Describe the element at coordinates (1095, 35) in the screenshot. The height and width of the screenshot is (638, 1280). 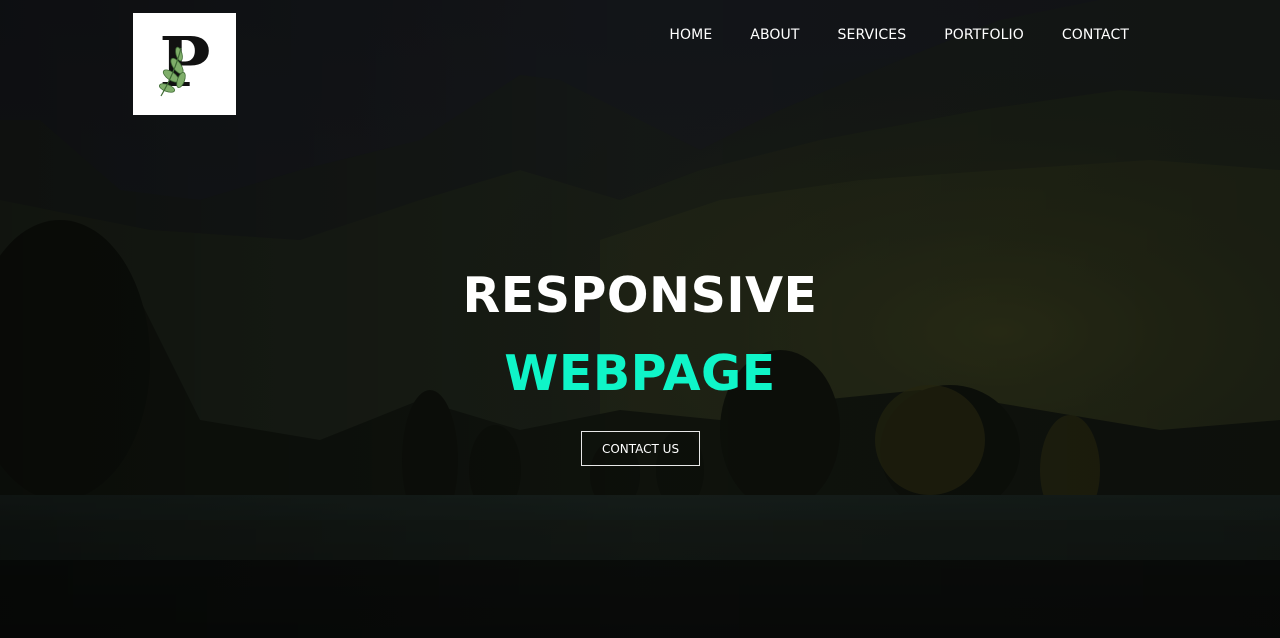
I see `nav-contact-link: CONTACT` at that location.